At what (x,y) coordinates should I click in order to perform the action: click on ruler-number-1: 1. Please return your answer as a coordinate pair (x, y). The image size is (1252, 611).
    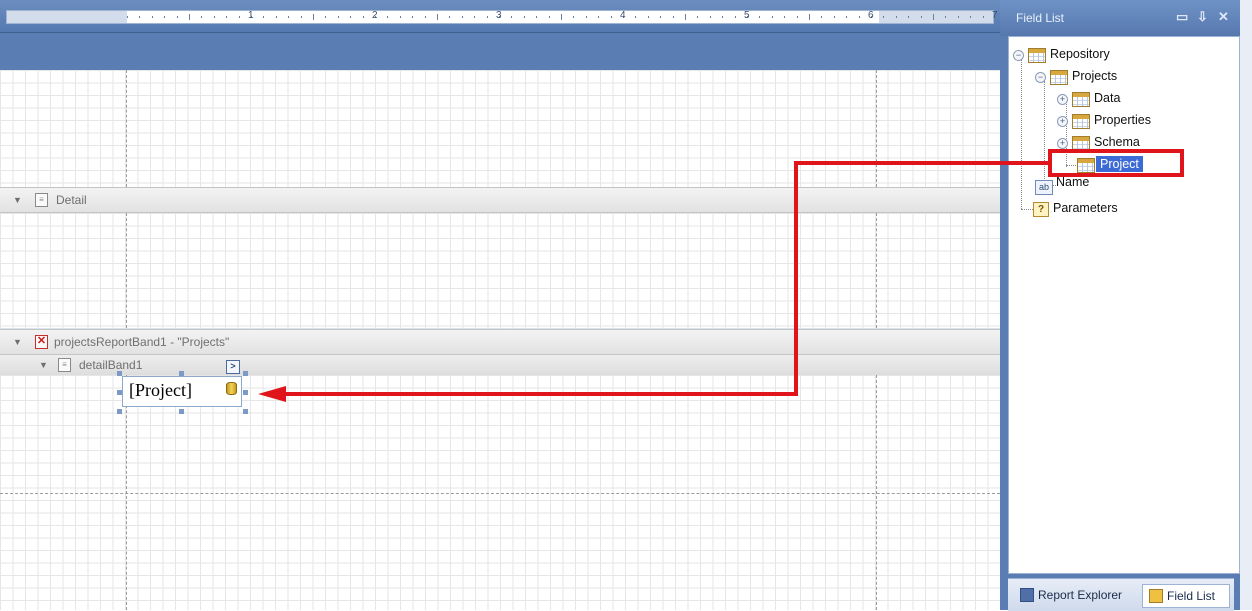
    Looking at the image, I should click on (251, 15).